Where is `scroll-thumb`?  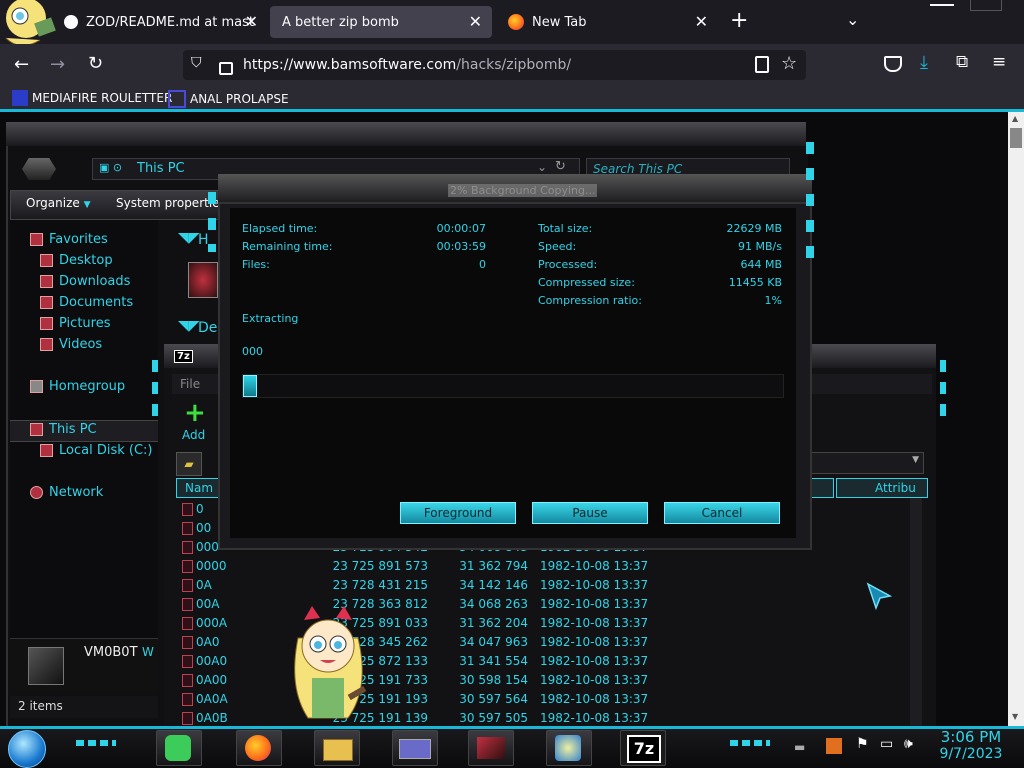
scroll-thumb is located at coordinates (1016, 138).